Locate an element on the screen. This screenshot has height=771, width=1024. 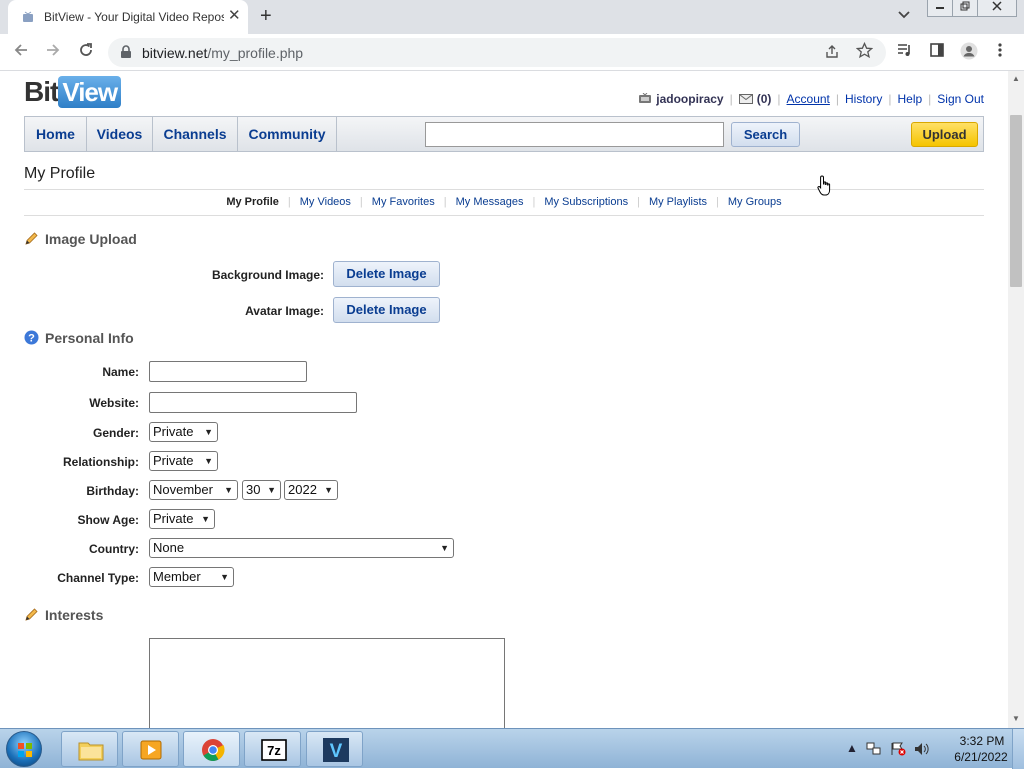
tab-search-chevron-icon is located at coordinates (904, 15).